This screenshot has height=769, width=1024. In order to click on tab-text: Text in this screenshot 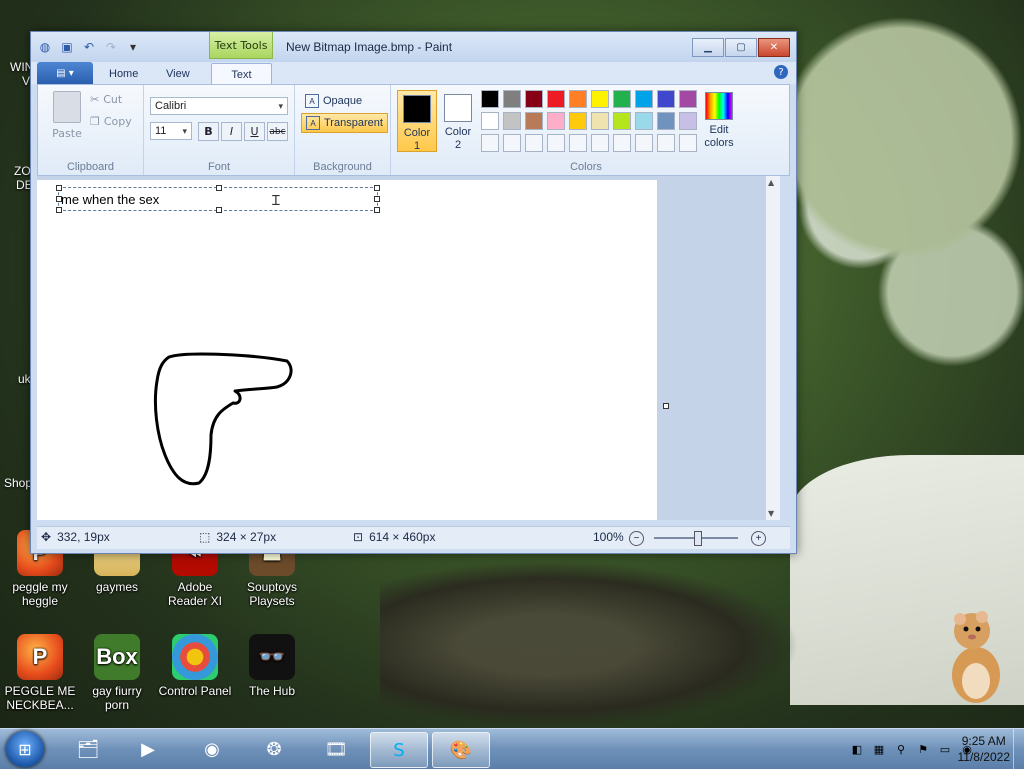, I will do `click(241, 74)`.